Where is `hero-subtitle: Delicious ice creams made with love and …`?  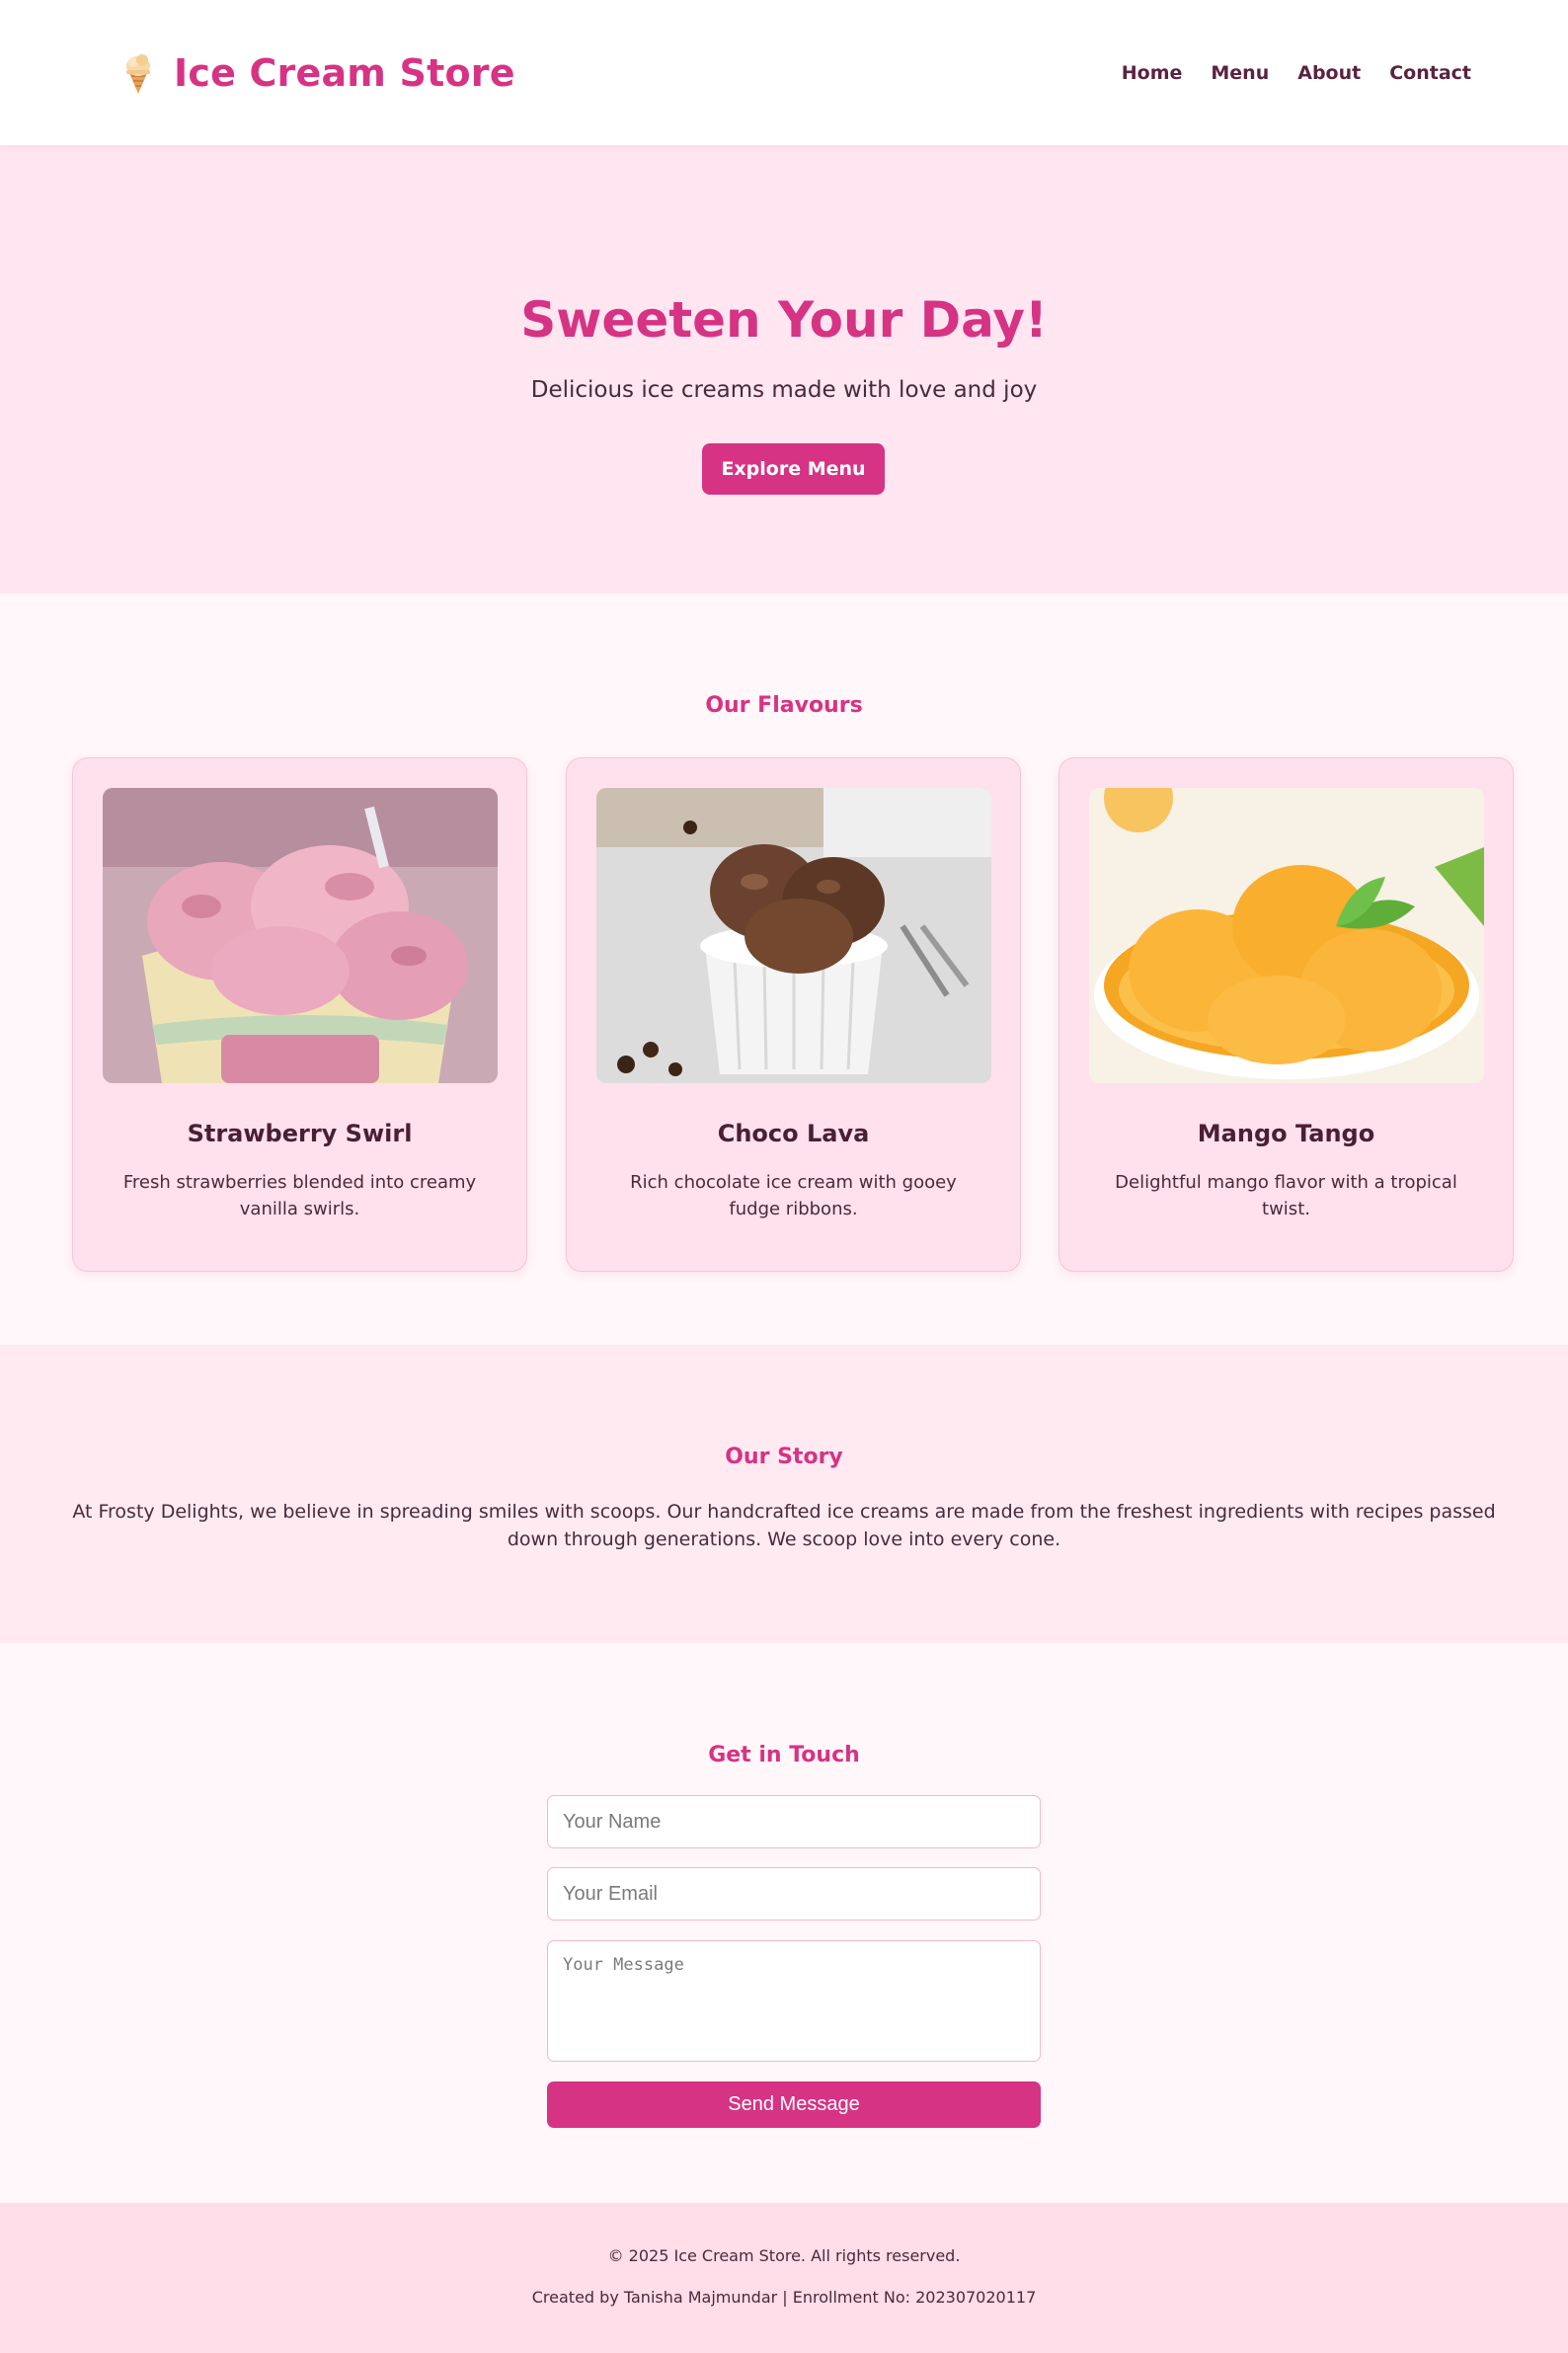
hero-subtitle: Delicious ice creams made with love and … is located at coordinates (784, 390).